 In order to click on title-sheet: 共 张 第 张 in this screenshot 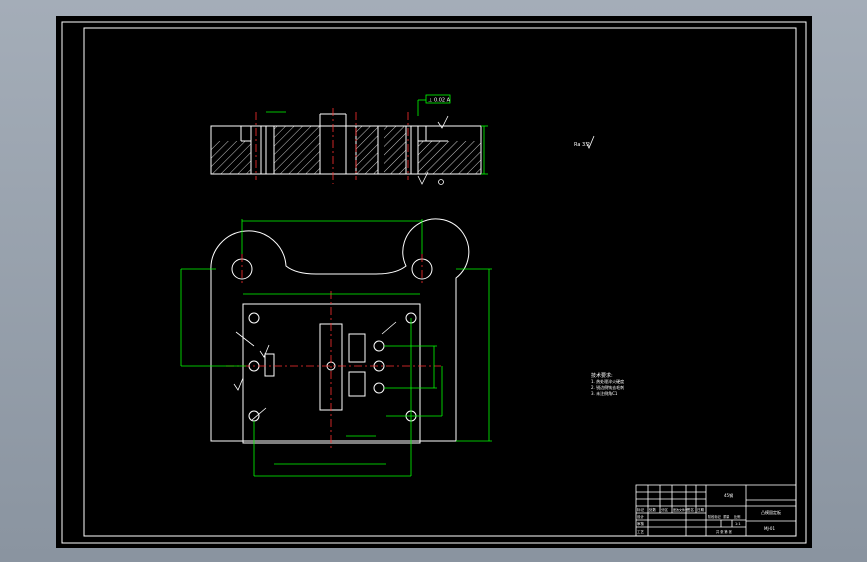, I will do `click(724, 531)`.